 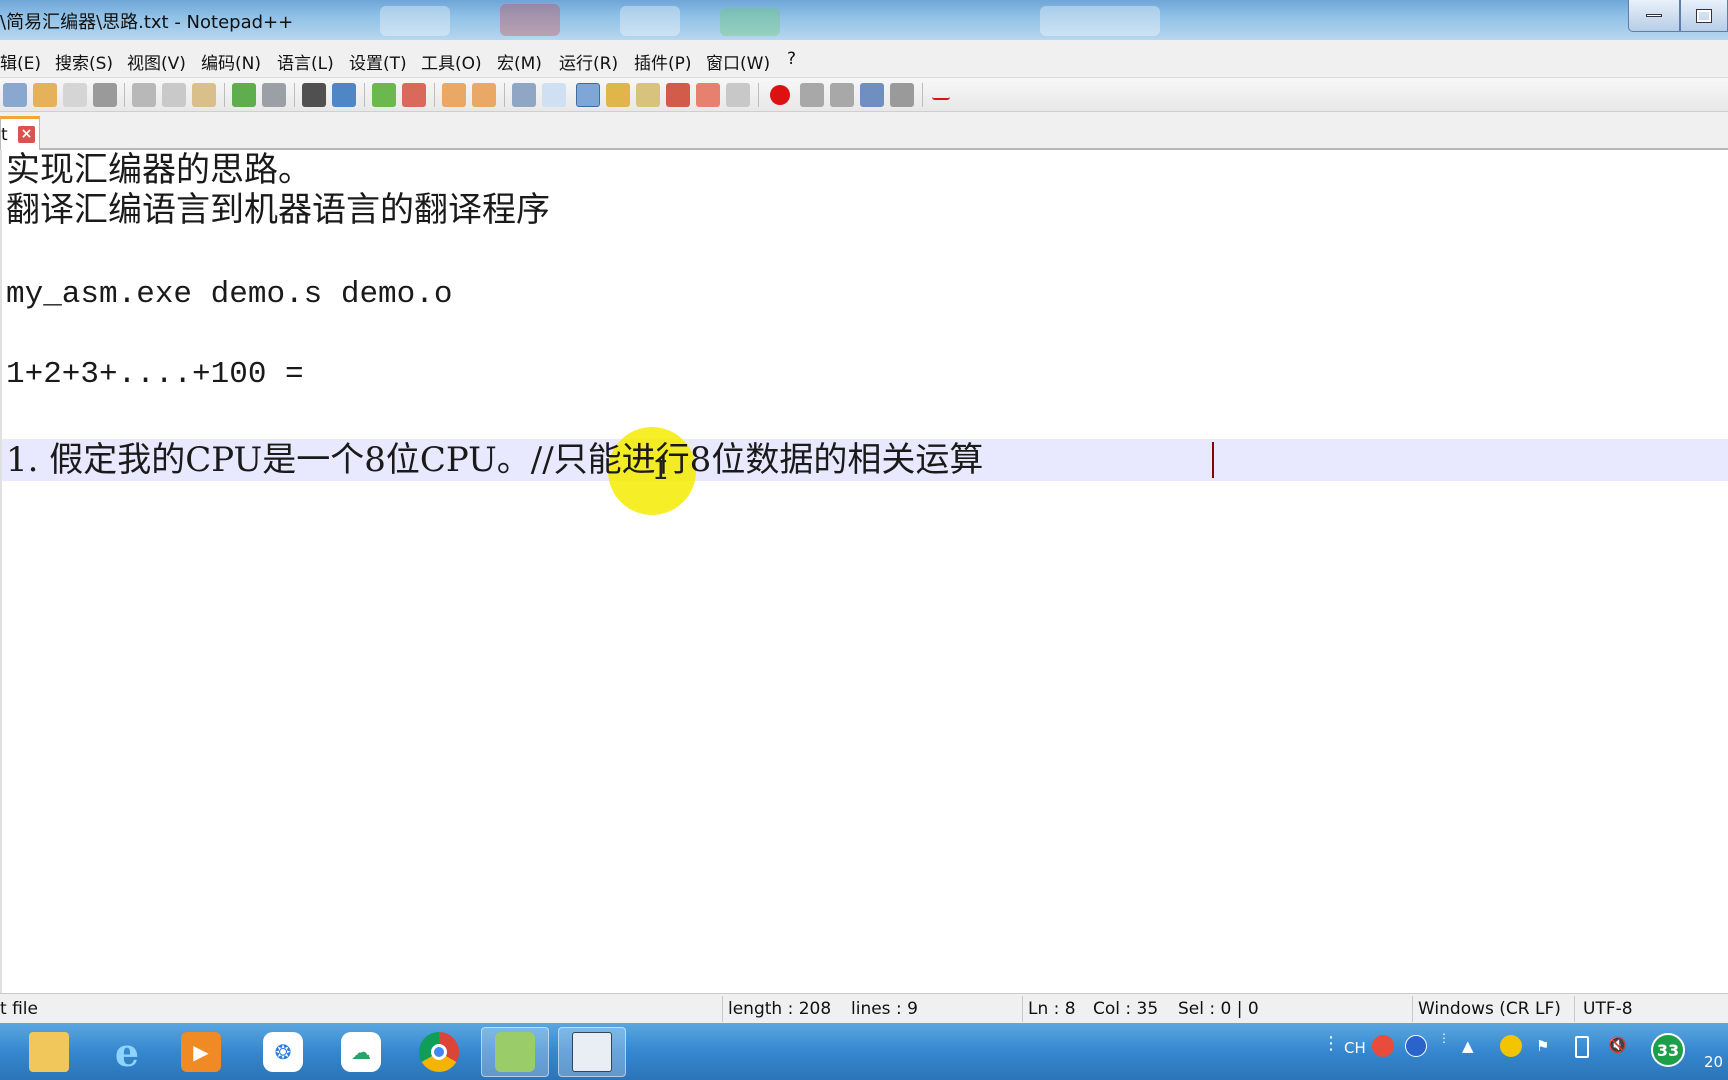 What do you see at coordinates (244, 95) in the screenshot?
I see `undo-icon` at bounding box center [244, 95].